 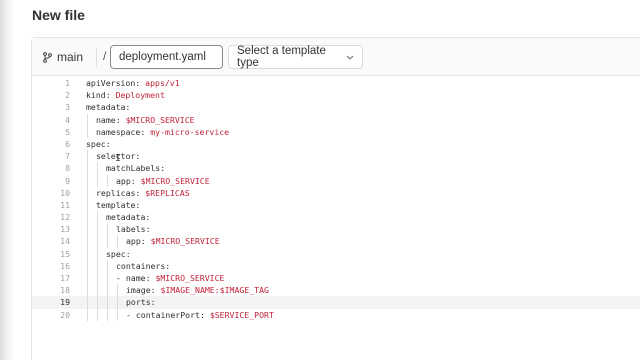 I want to click on code-line: 4 name: $MICRO_SERVICE, so click(x=336, y=119).